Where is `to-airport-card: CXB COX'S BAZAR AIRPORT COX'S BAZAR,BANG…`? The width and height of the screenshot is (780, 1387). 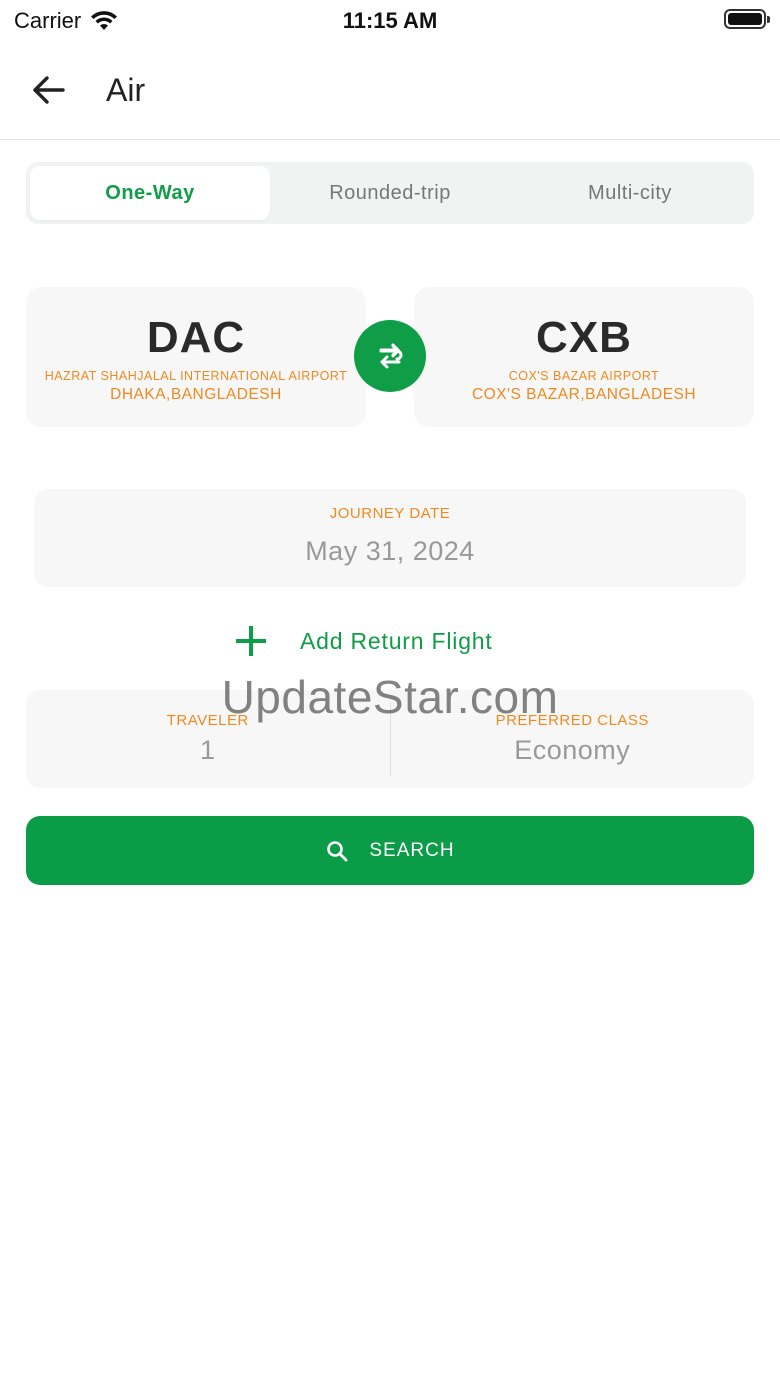
to-airport-card: CXB COX'S BAZAR AIRPORT COX'S BAZAR,BANG… is located at coordinates (584, 357).